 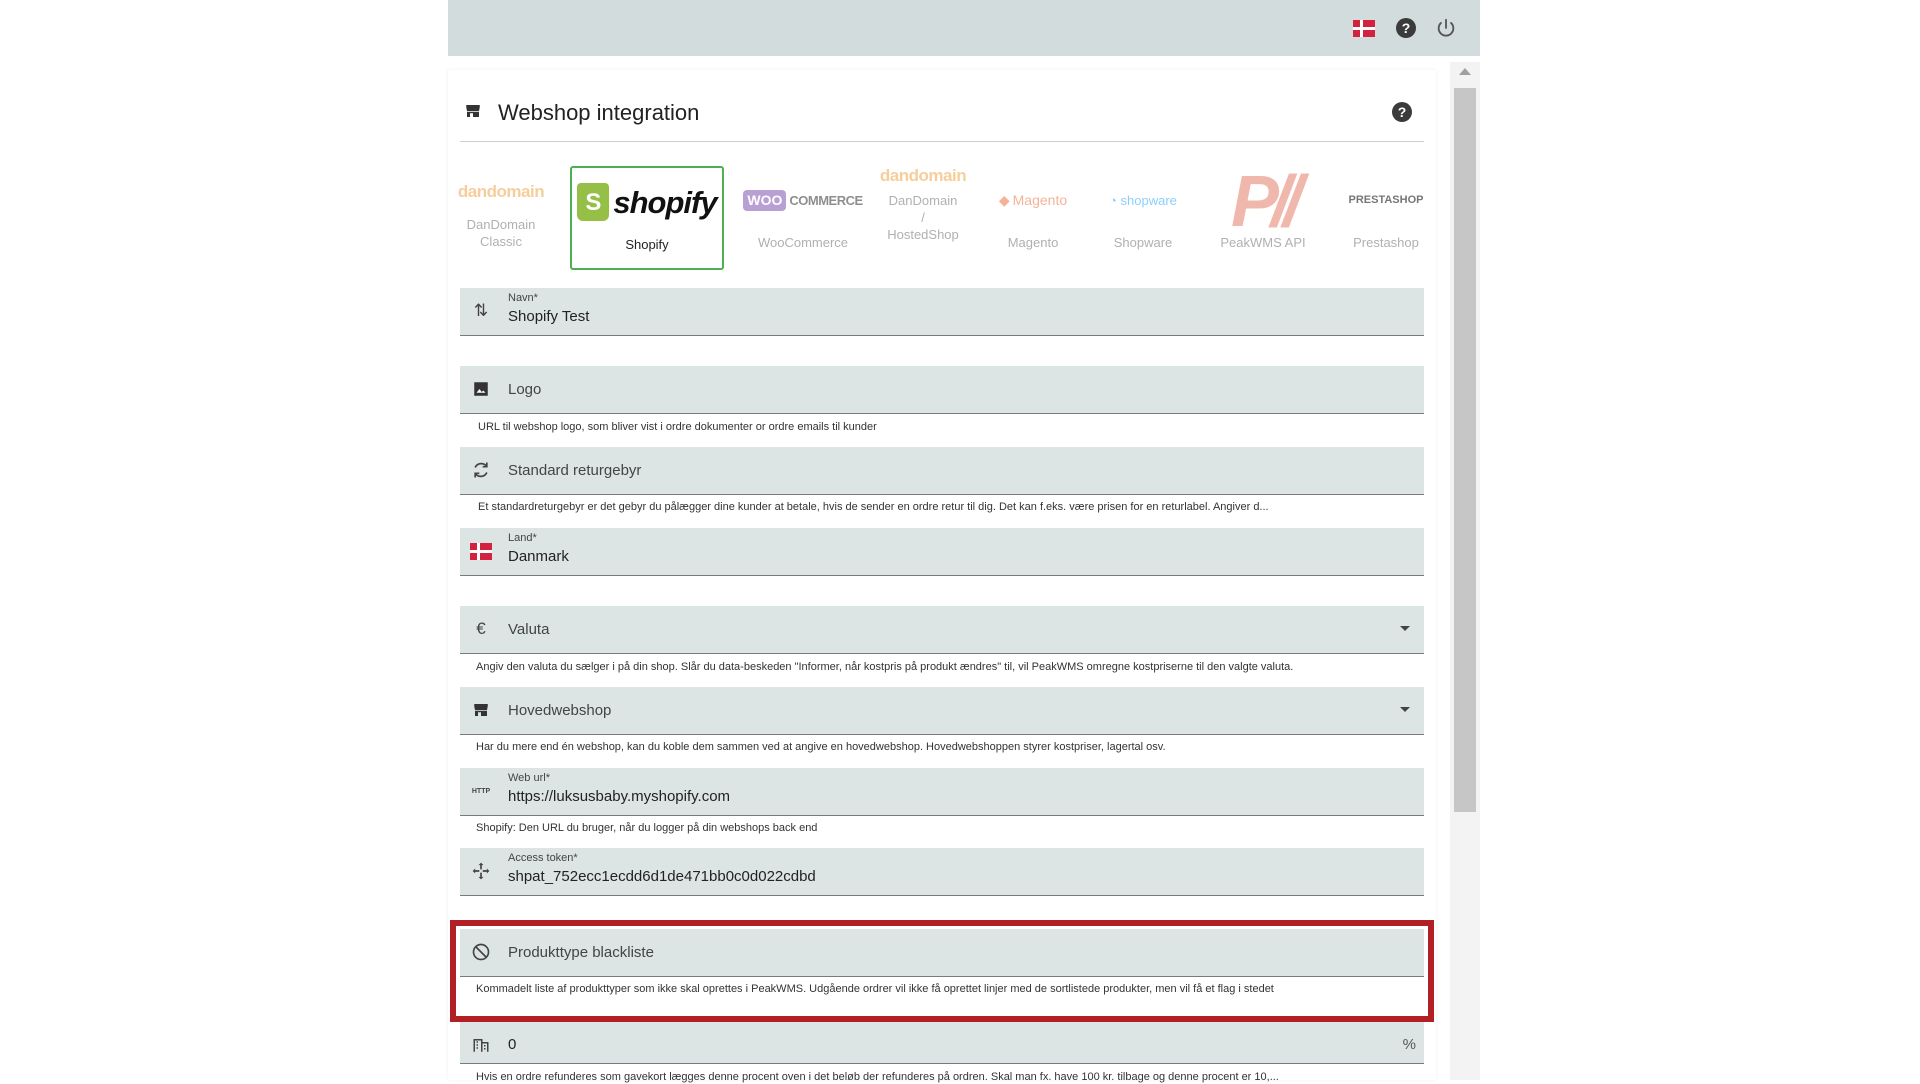 What do you see at coordinates (512, 1044) in the screenshot?
I see `field-value: 0` at bounding box center [512, 1044].